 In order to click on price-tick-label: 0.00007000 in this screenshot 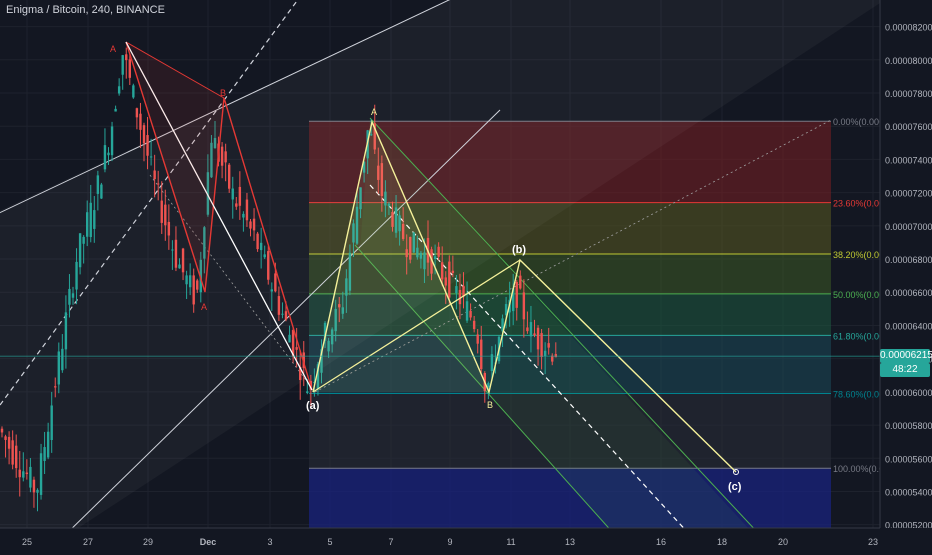, I will do `click(908, 227)`.